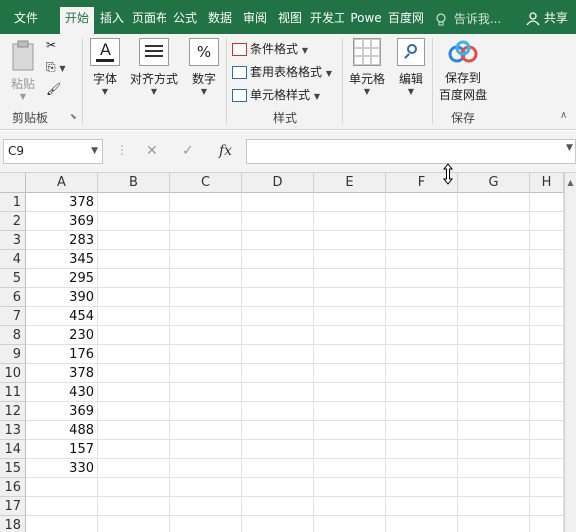 Image resolution: width=576 pixels, height=532 pixels. What do you see at coordinates (422, 430) in the screenshot?
I see `cell-f13` at bounding box center [422, 430].